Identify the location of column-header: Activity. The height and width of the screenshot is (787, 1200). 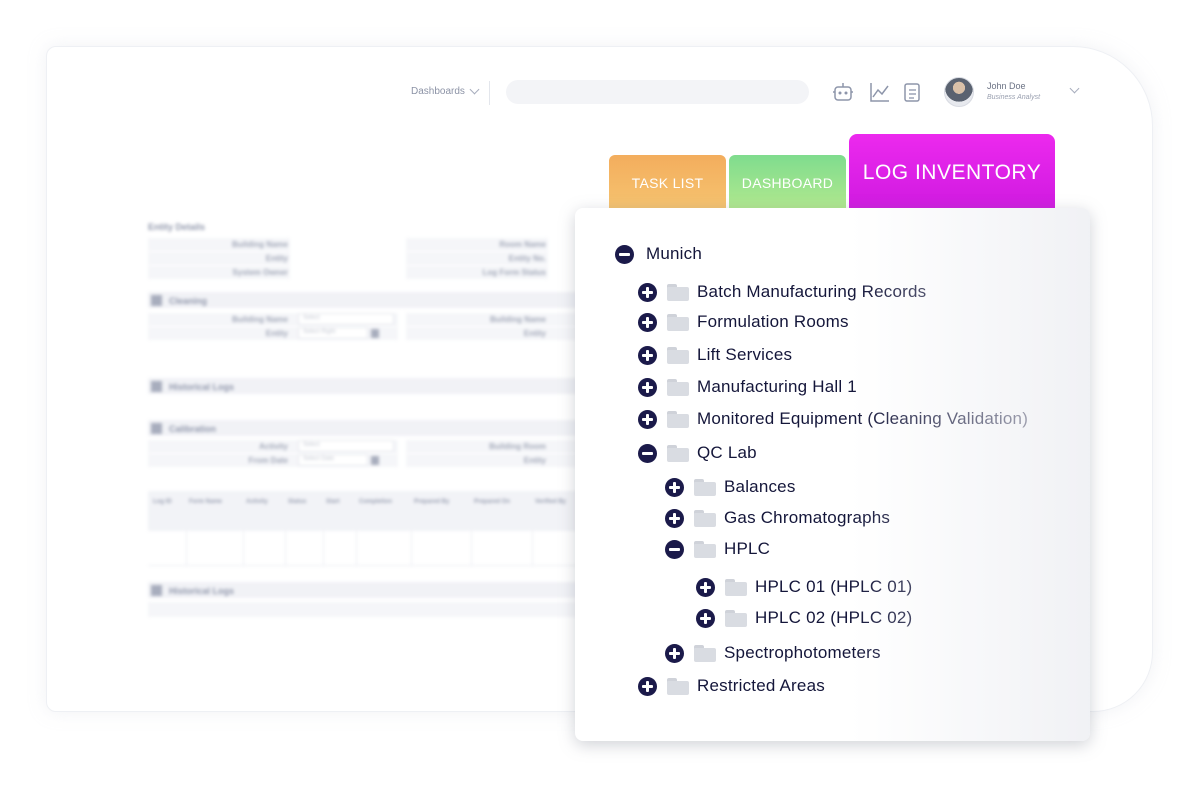
(257, 502).